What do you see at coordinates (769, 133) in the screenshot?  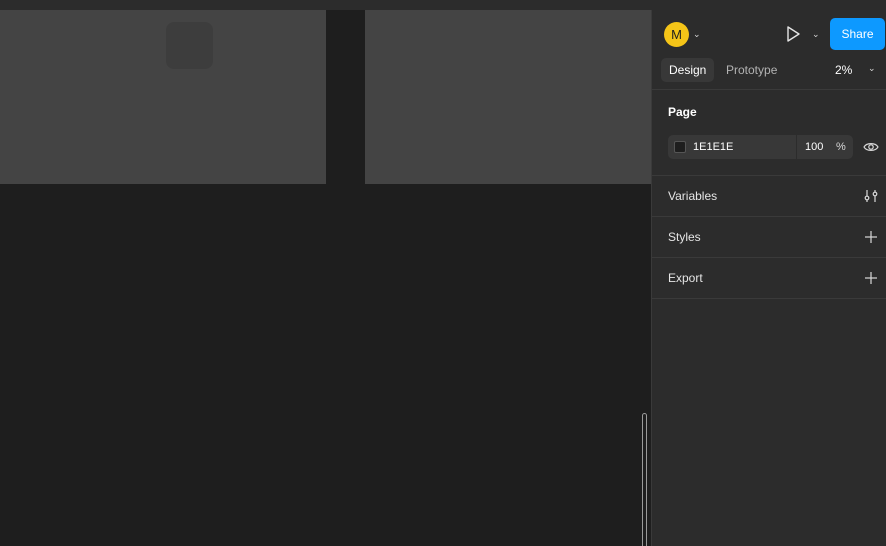 I see `page-section: Page 1E1E1E 100 %` at bounding box center [769, 133].